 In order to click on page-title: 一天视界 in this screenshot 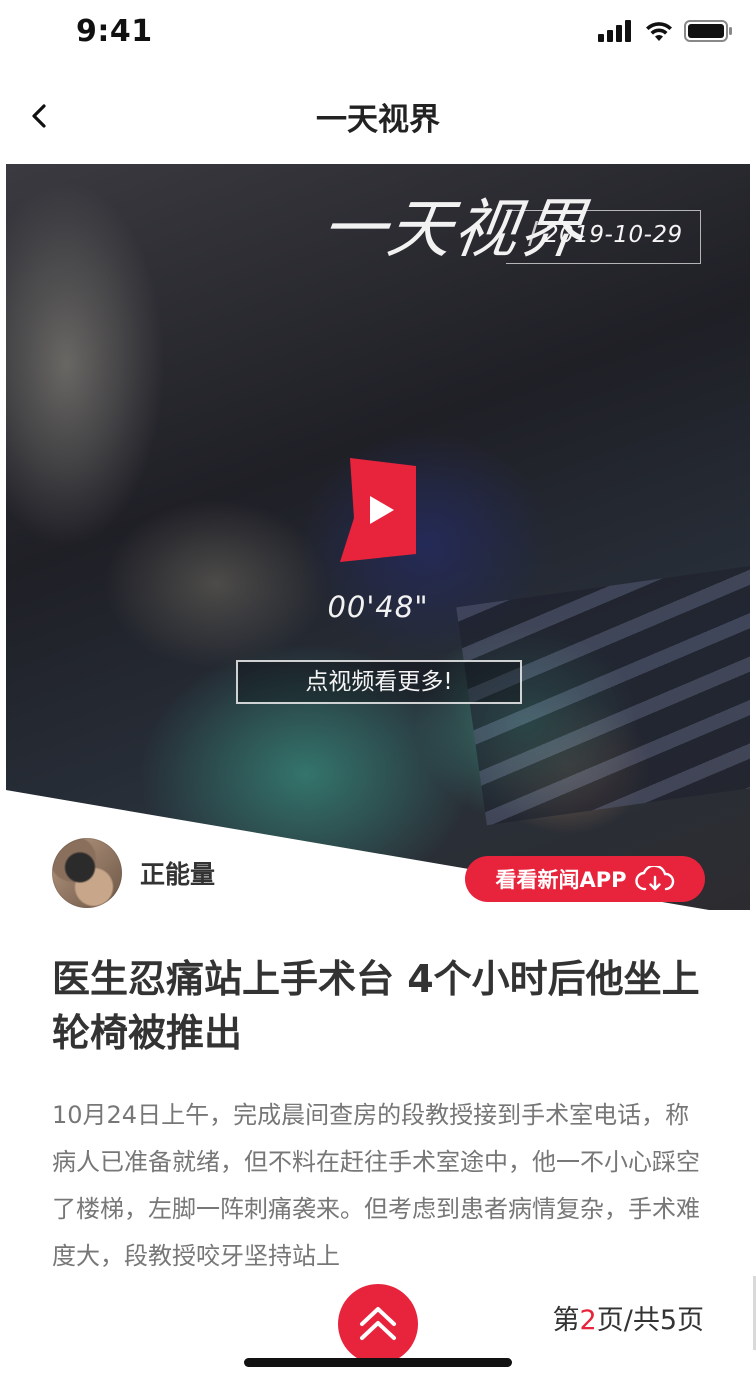, I will do `click(378, 120)`.